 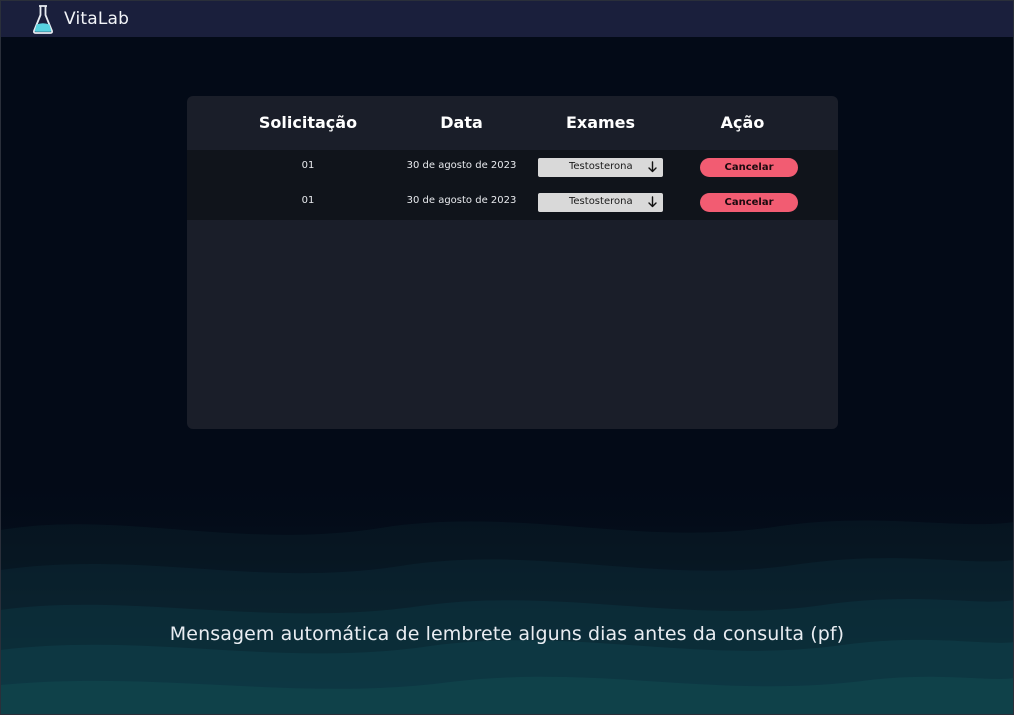 What do you see at coordinates (600, 122) in the screenshot?
I see `header-exames: Exames` at bounding box center [600, 122].